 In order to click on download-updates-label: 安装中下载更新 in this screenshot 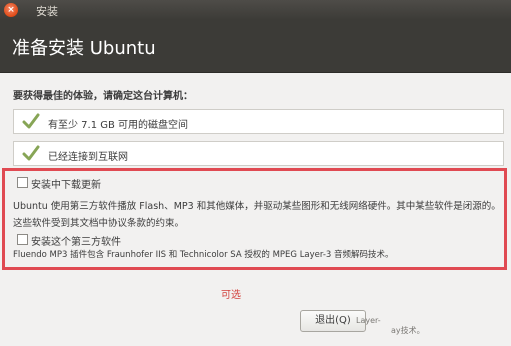, I will do `click(66, 185)`.